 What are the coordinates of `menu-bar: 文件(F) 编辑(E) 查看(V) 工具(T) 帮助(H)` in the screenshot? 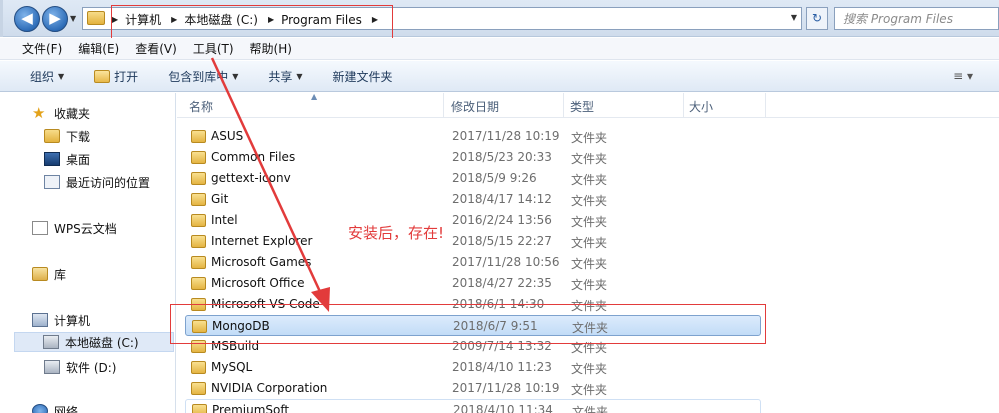 It's located at (499, 49).